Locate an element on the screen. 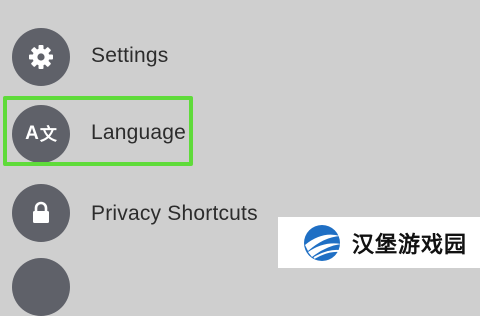 The image size is (480, 316). lock-icon is located at coordinates (41, 213).